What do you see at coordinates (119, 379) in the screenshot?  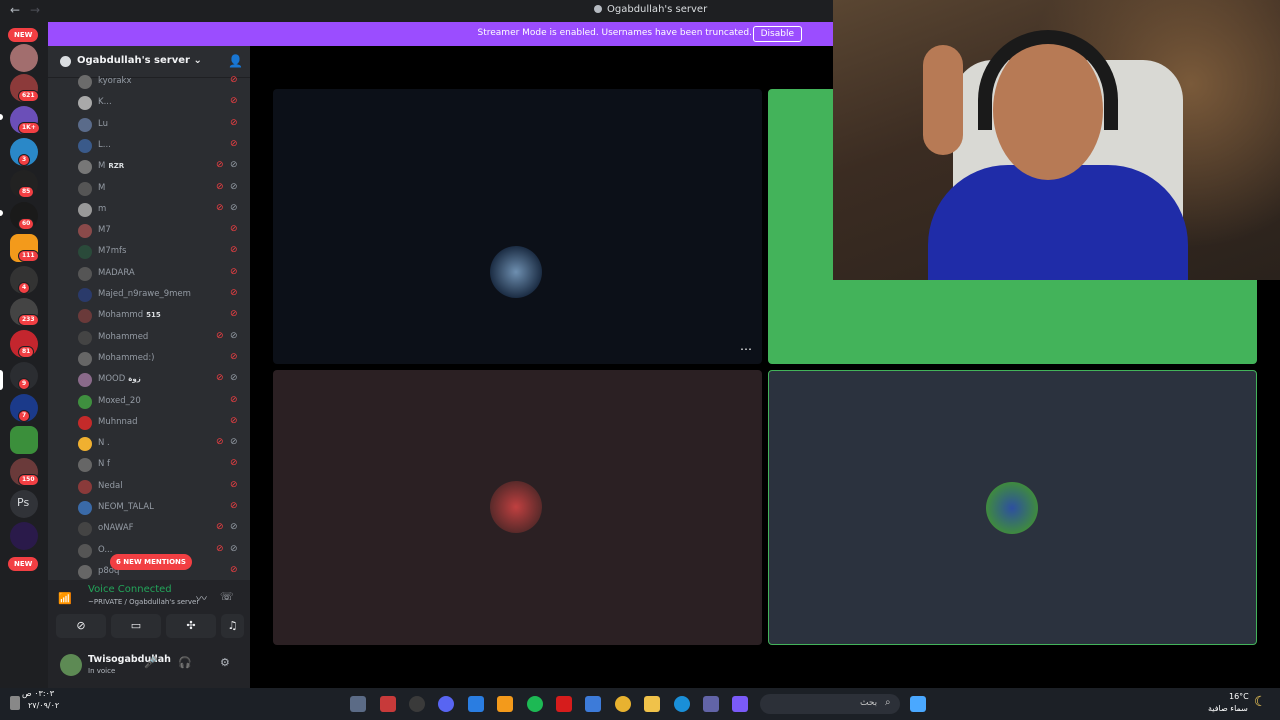 I see `member-name: MOOD زوة` at bounding box center [119, 379].